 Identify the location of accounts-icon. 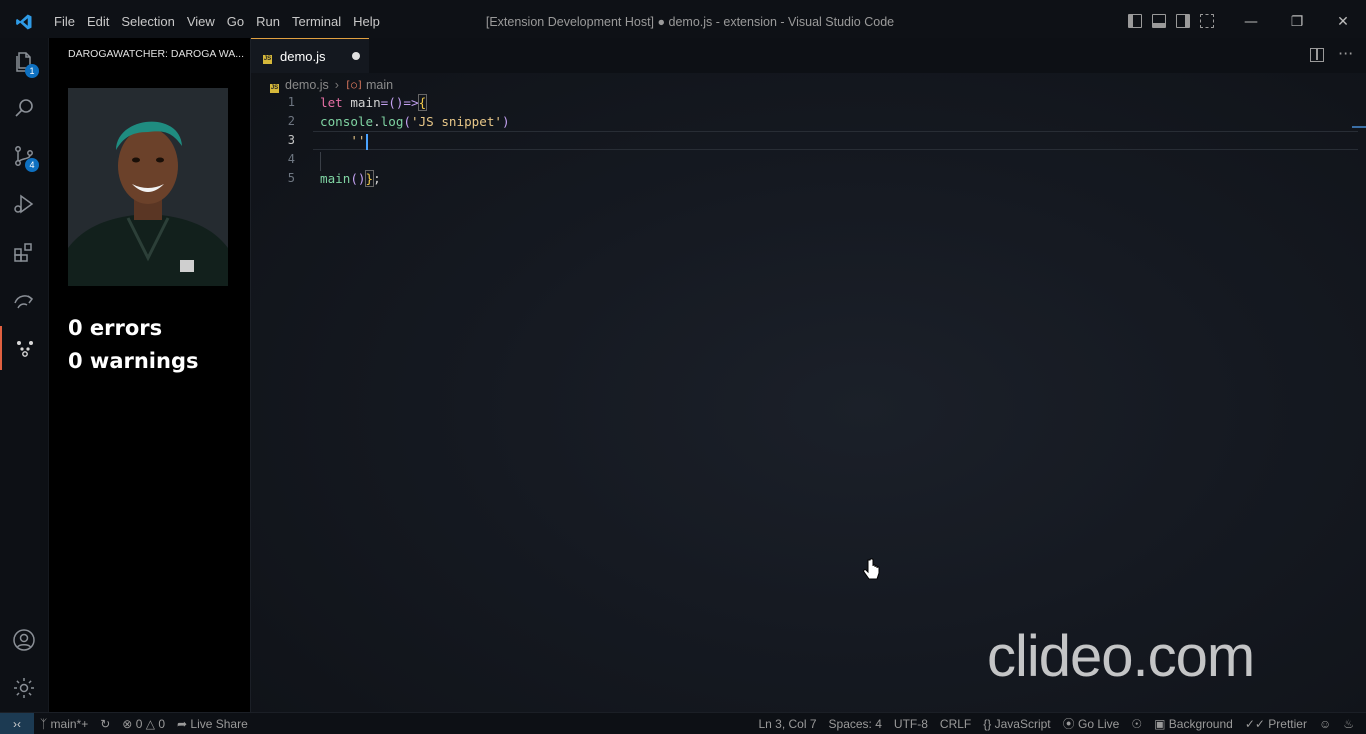
(24, 640).